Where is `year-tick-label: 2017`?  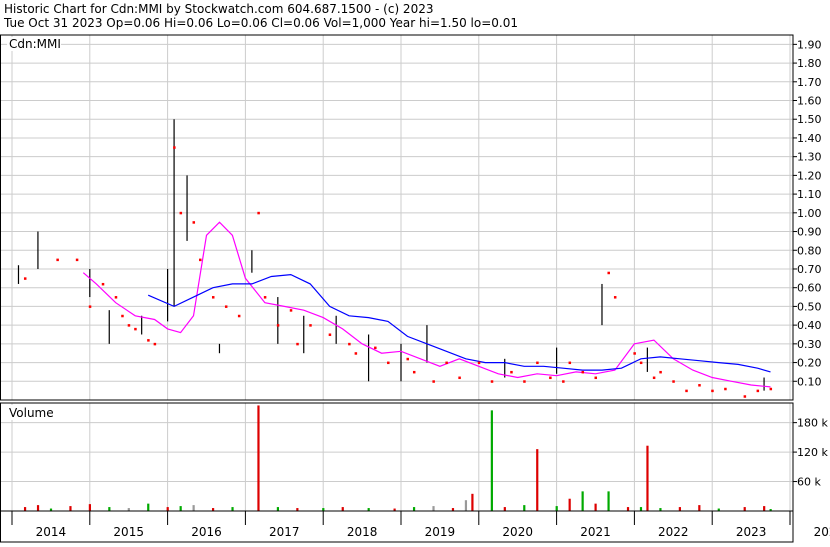 year-tick-label: 2017 is located at coordinates (284, 532).